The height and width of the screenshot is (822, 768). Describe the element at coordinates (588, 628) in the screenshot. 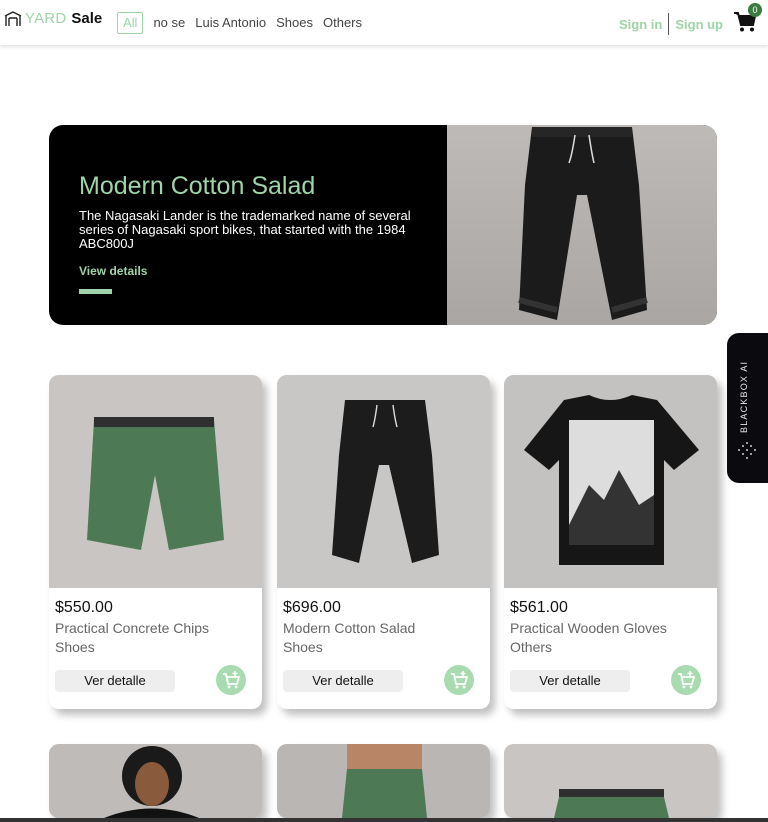

I see `product-name: Practical Wooden Gloves` at that location.